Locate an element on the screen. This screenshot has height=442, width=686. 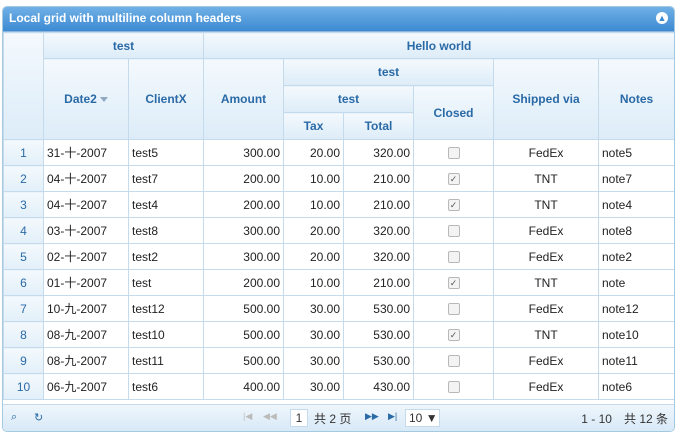
cell-client: test2 is located at coordinates (166, 256).